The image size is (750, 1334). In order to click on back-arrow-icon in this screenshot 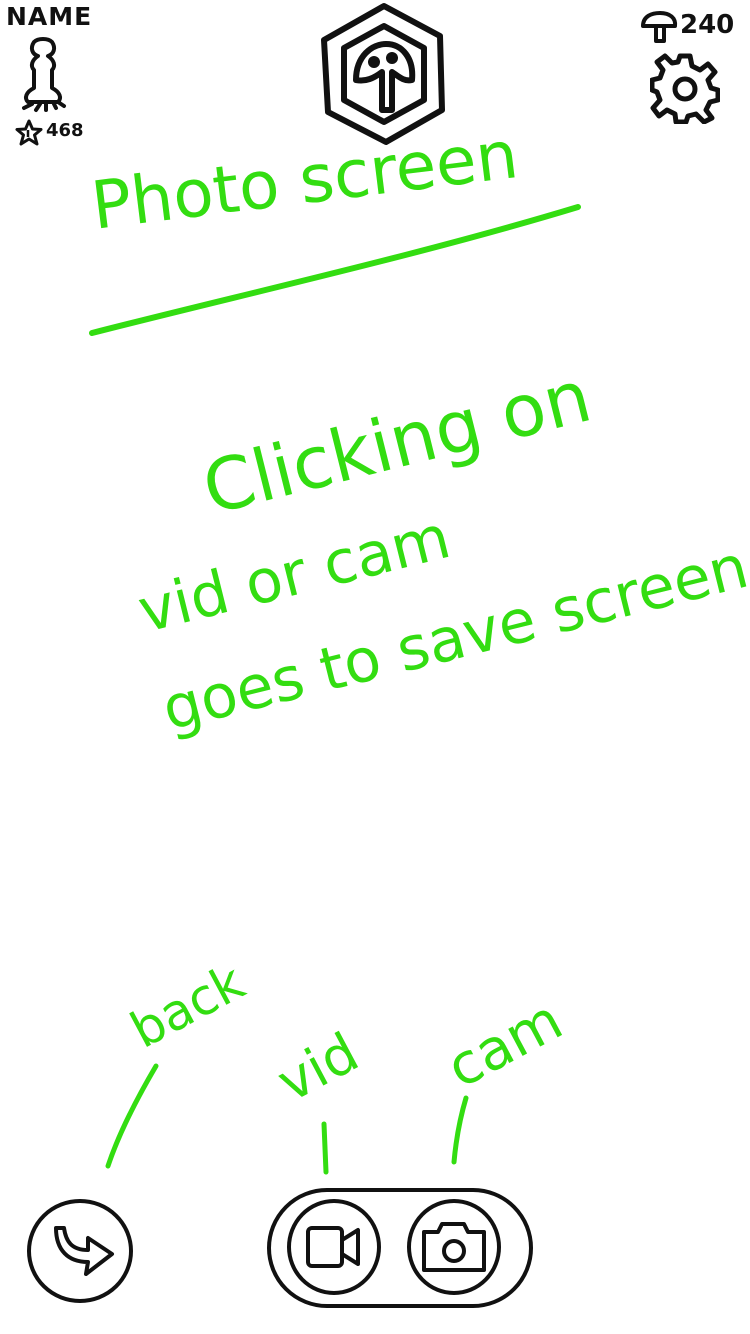, I will do `click(84, 1251)`.